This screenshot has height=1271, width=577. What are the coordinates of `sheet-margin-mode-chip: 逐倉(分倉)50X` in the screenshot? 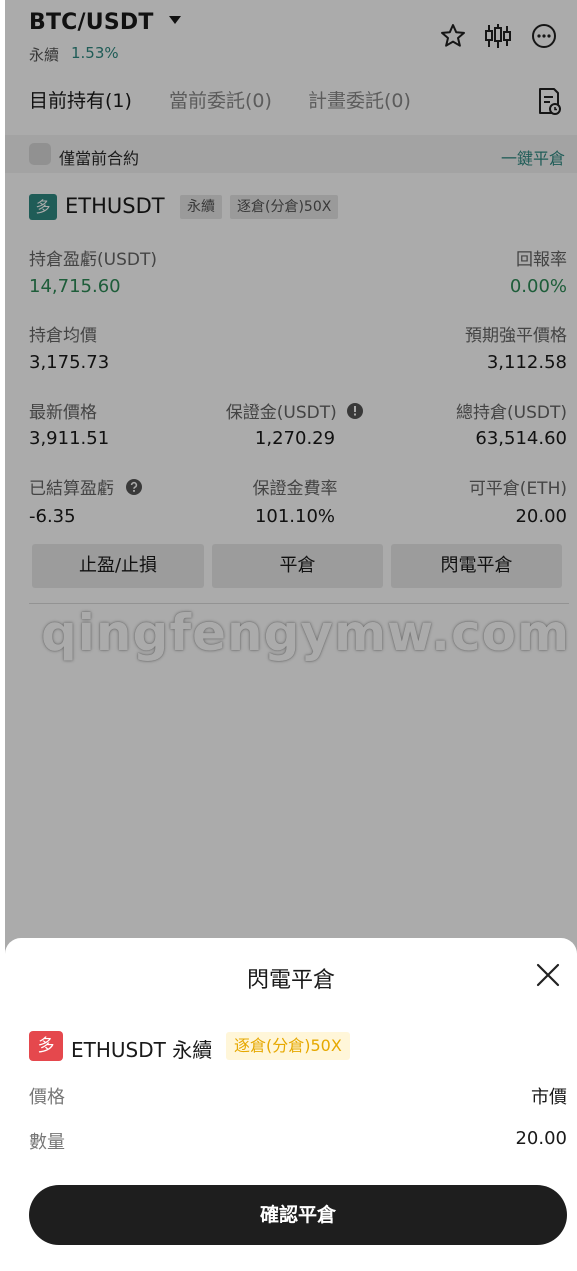 It's located at (288, 1046).